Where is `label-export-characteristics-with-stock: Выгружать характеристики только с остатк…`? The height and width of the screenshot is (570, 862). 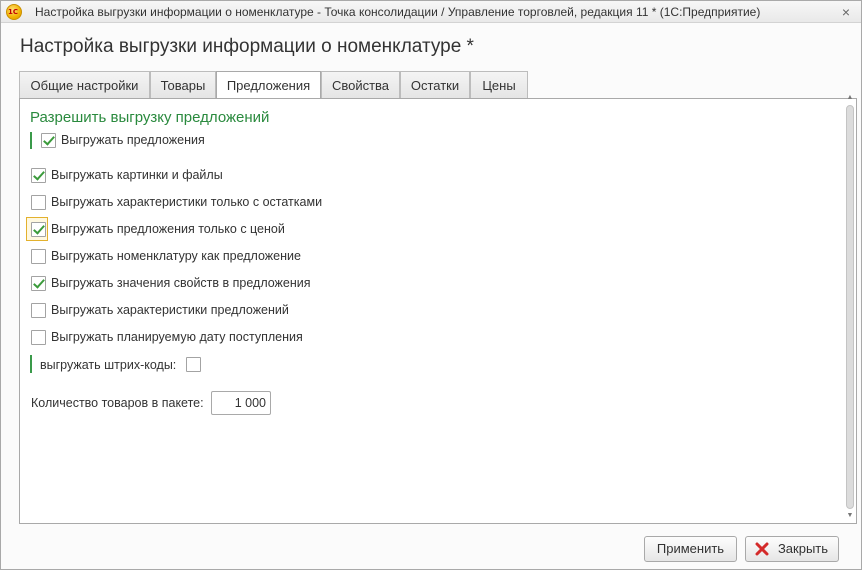
label-export-characteristics-with-stock: Выгружать характеристики только с остатк… is located at coordinates (187, 202).